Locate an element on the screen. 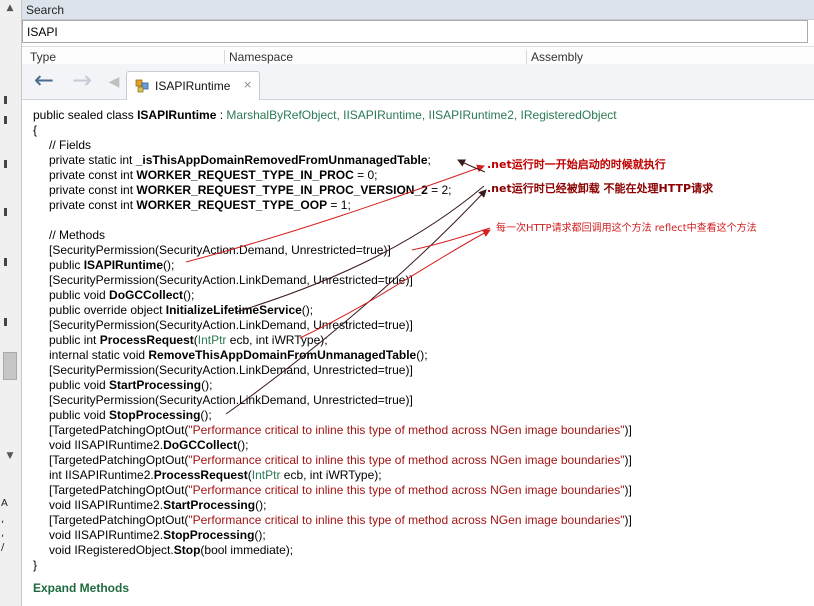  class-icon is located at coordinates (142, 86).